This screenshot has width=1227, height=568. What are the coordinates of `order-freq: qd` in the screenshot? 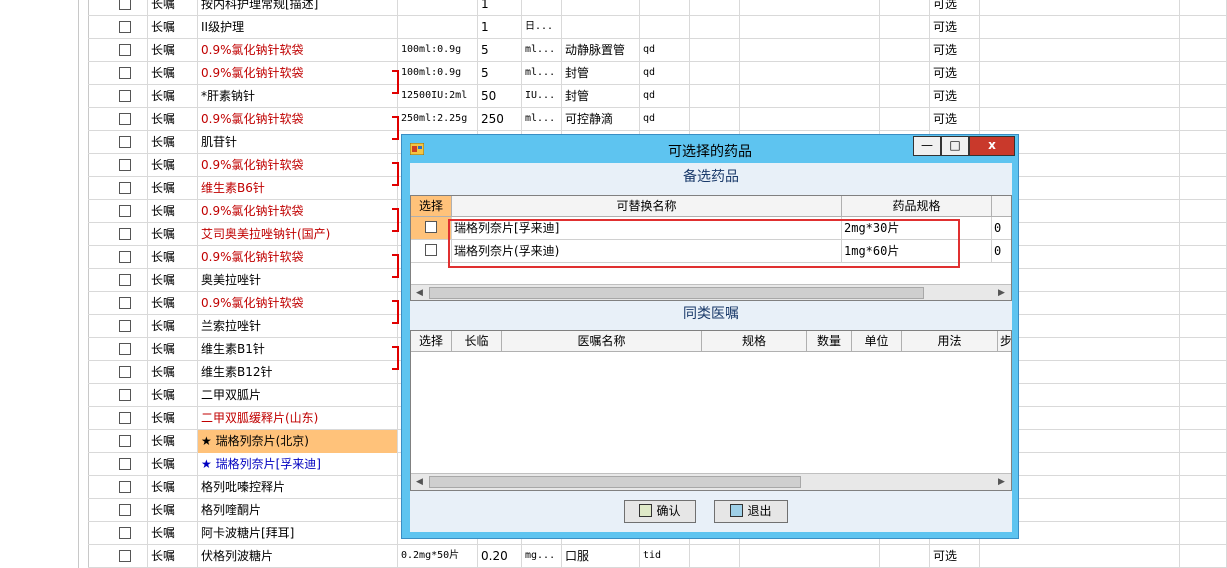 It's located at (665, 50).